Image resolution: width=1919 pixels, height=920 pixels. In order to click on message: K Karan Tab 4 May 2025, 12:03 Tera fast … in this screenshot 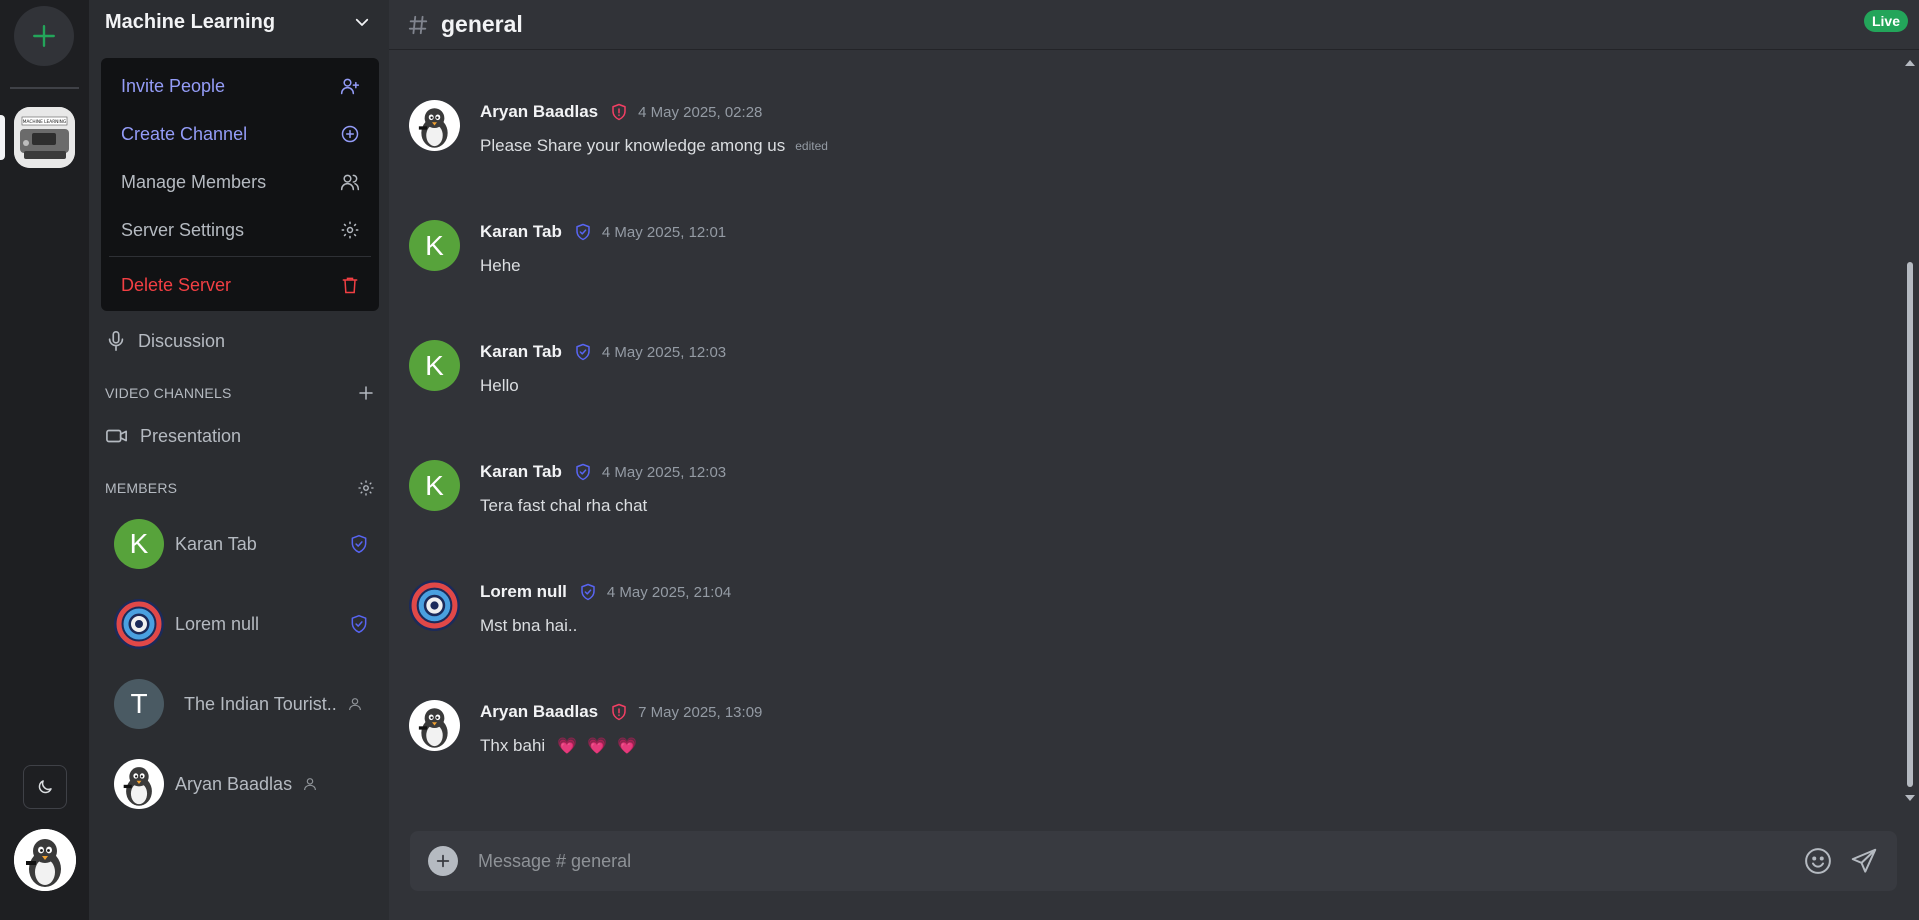, I will do `click(1109, 490)`.